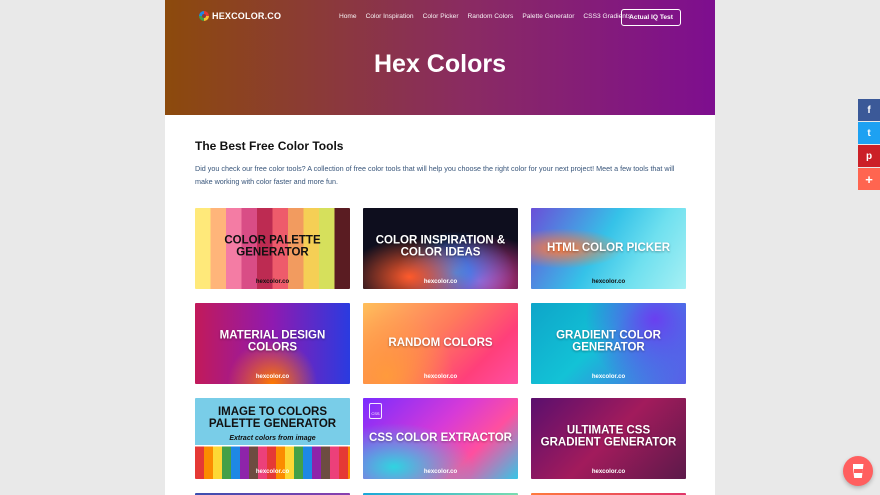 This screenshot has width=880, height=495. Describe the element at coordinates (441, 16) in the screenshot. I see `nav-color-picker: Color Picker` at that location.